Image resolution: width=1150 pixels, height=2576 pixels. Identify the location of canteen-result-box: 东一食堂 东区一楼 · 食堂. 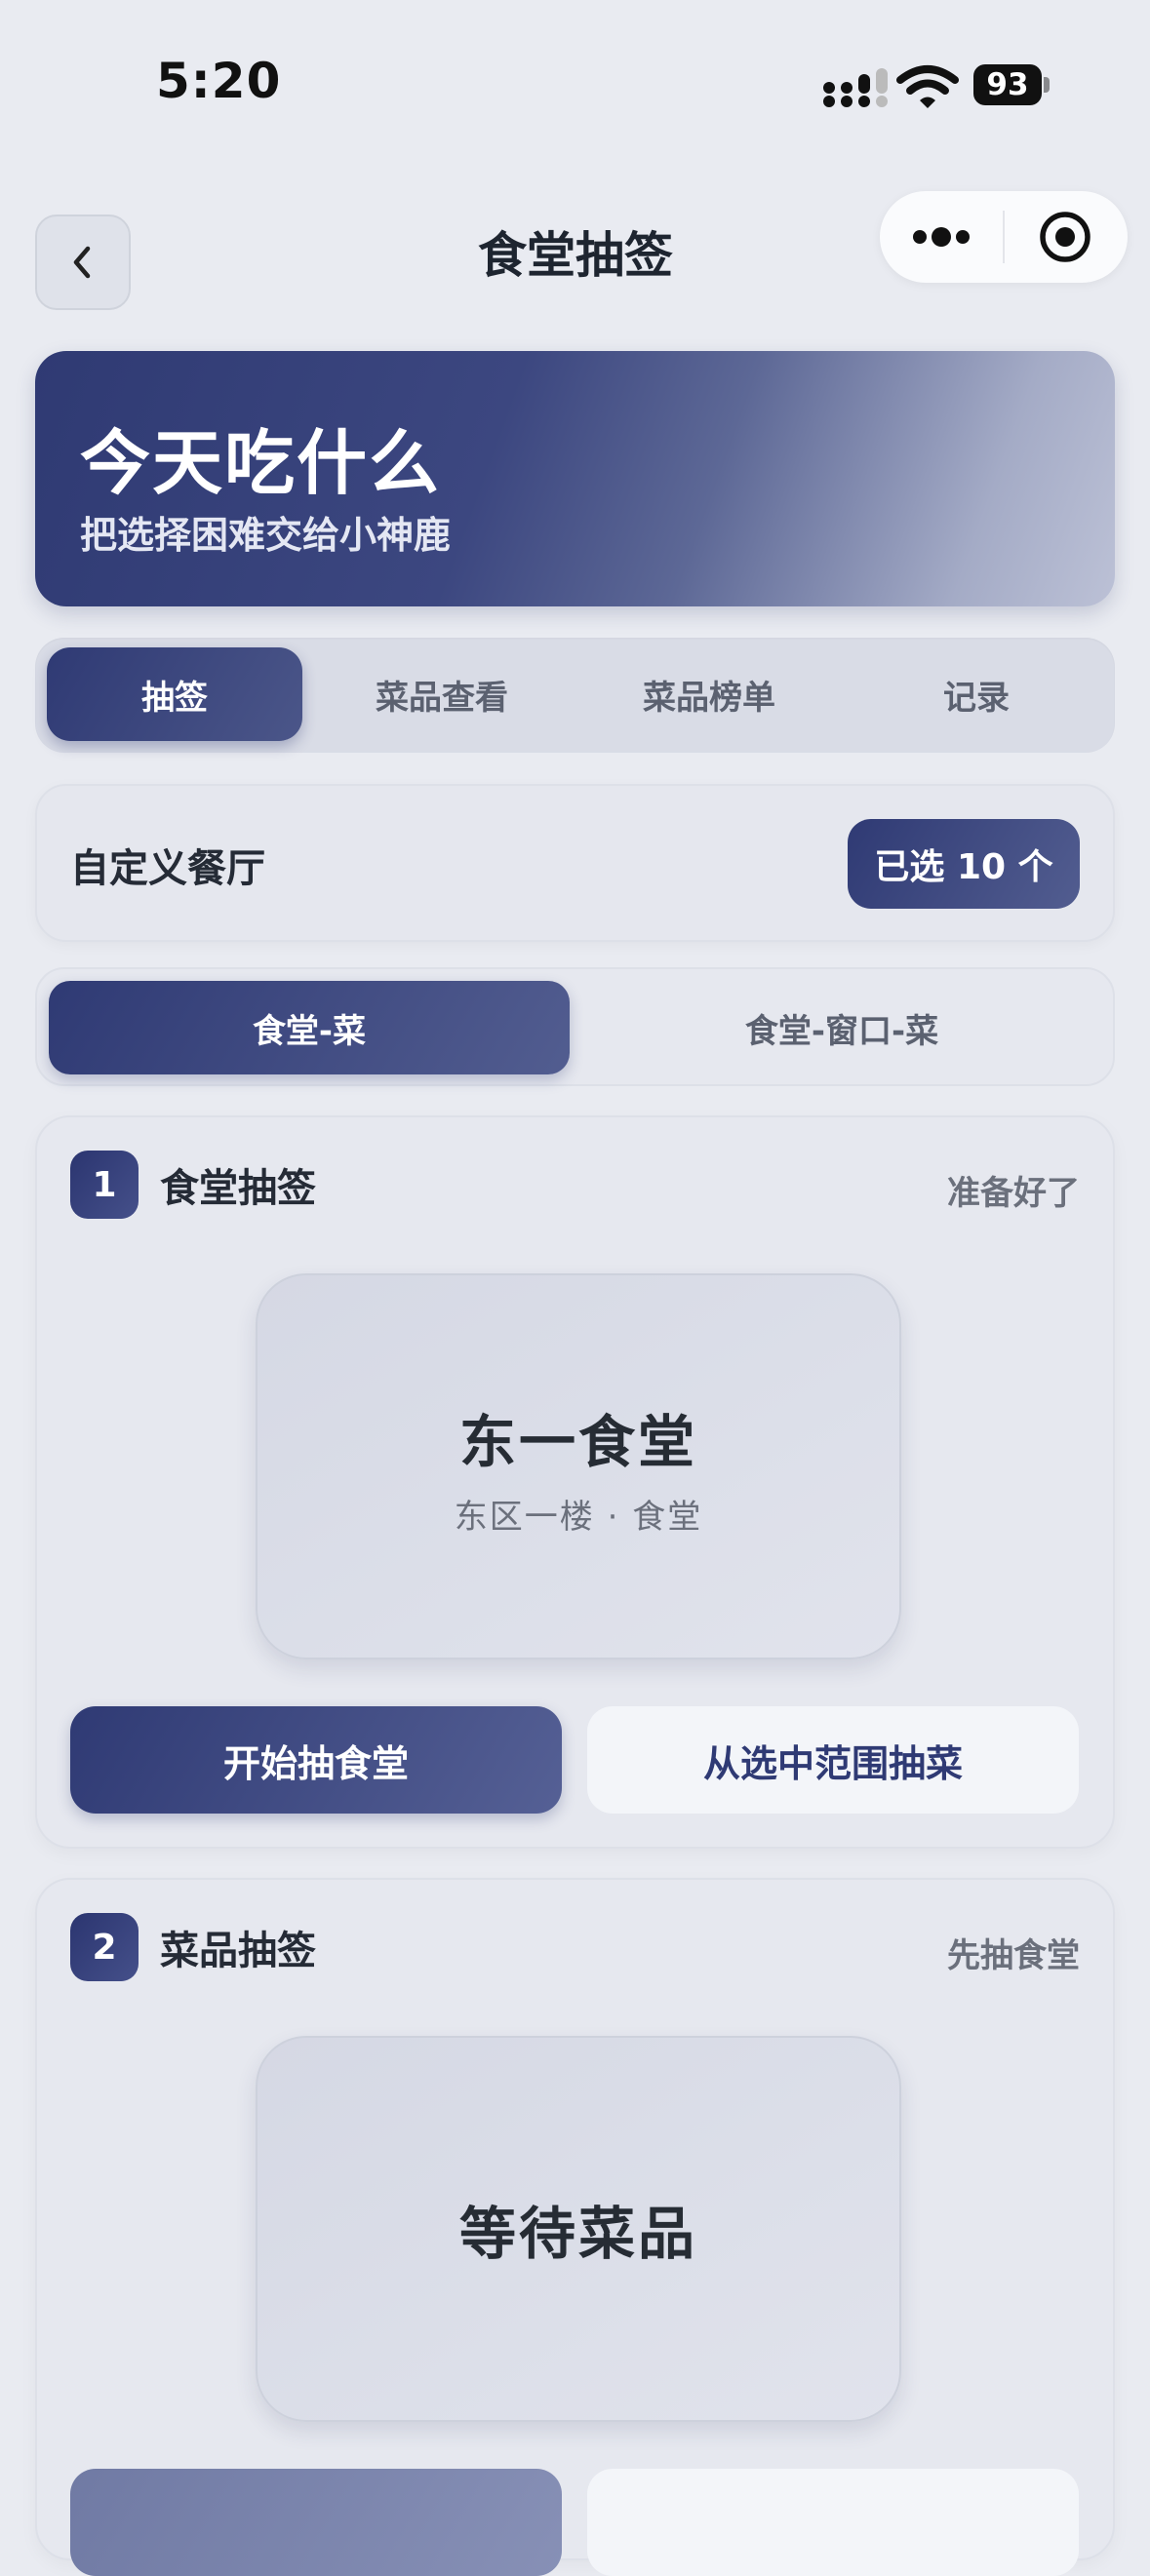
(578, 1466).